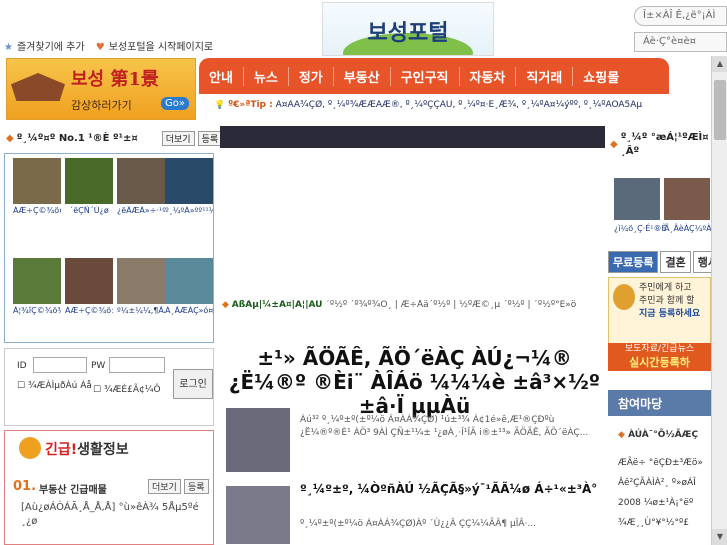 The height and width of the screenshot is (545, 727). I want to click on urgent-item-text: [Aù¿øÁÒÁÃ¸Å_Å,Å] °ù»êÀ¾ 5Åµ5ºé ¸¿ø, so click(115, 515).